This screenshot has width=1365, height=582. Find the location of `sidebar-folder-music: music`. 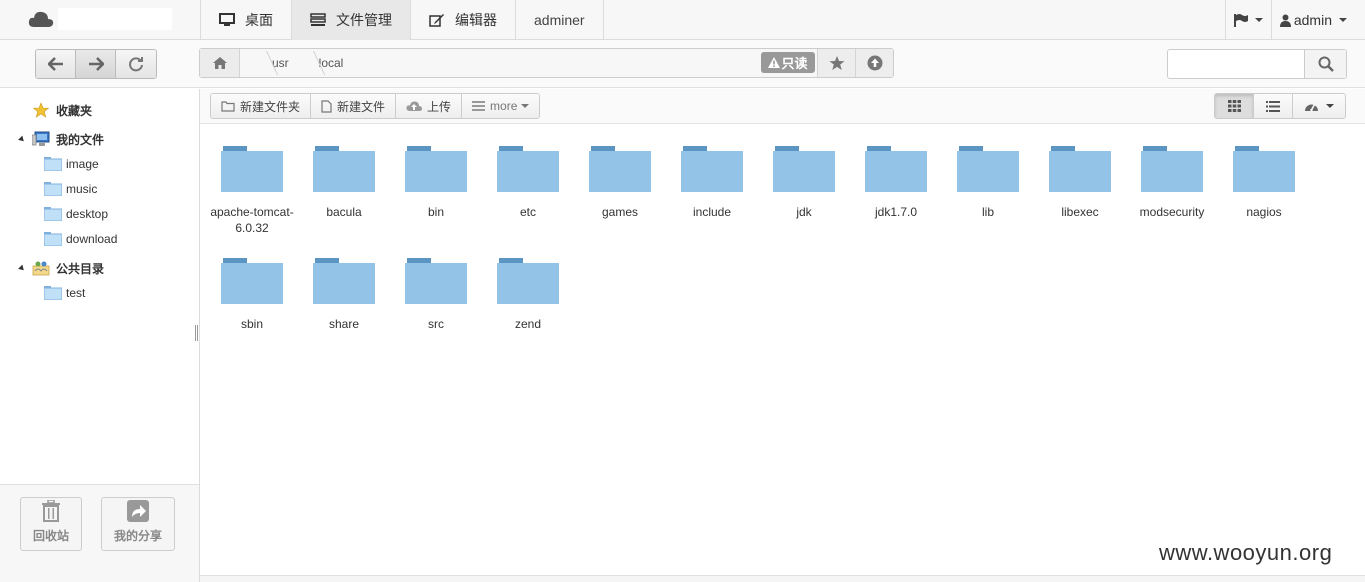

sidebar-folder-music: music is located at coordinates (70, 189).